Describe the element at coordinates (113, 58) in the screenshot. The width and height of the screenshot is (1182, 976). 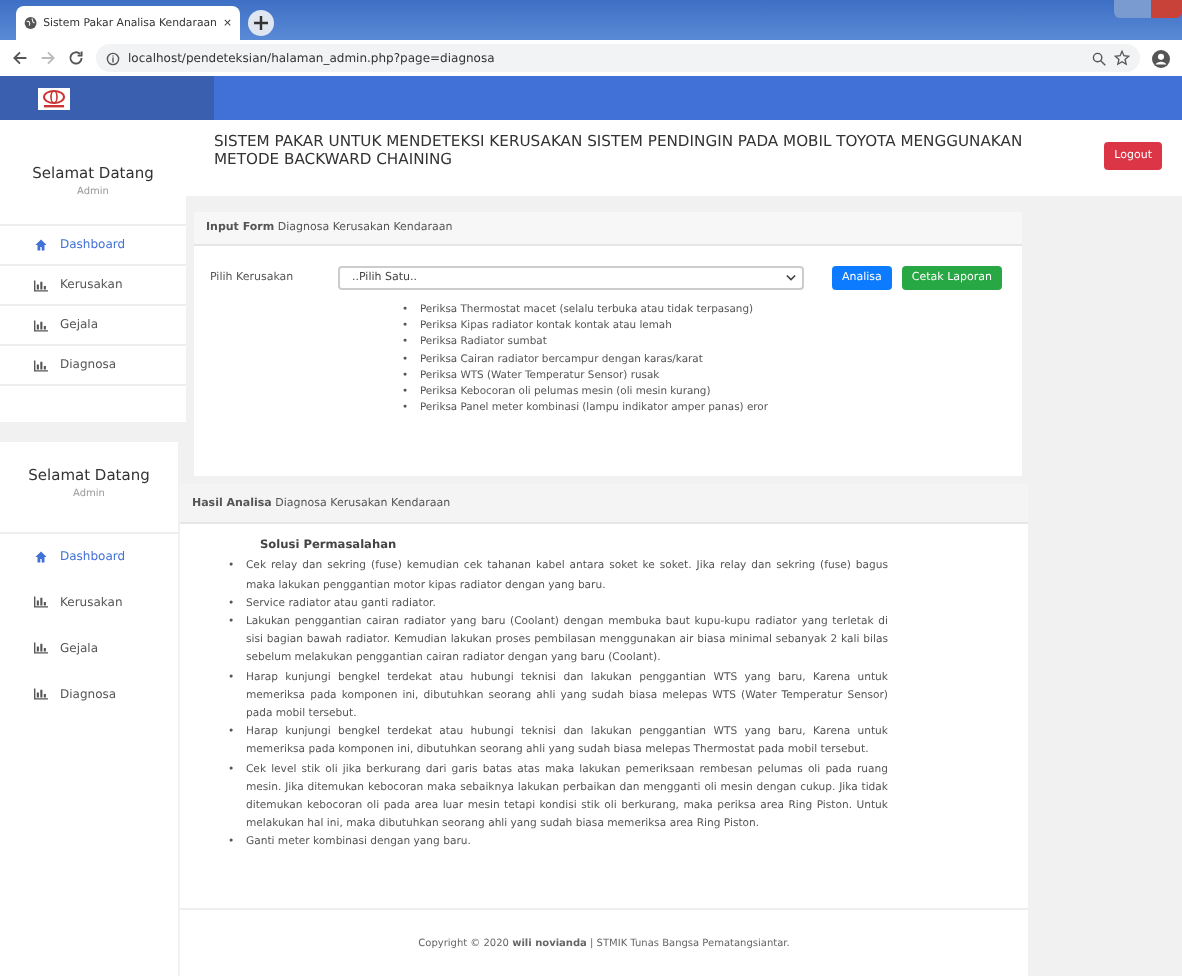
I see `info-icon` at that location.